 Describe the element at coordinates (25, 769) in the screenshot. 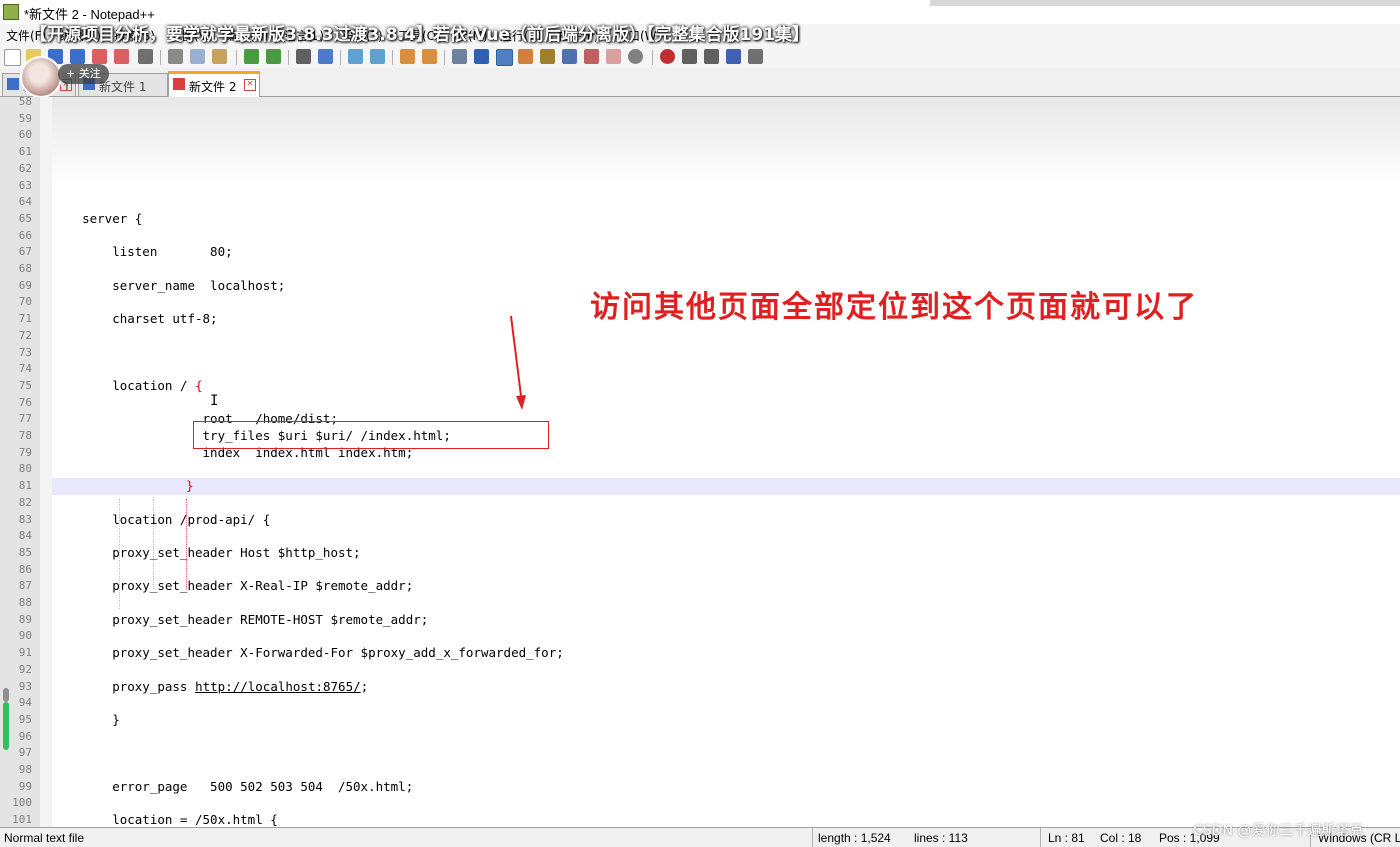

I see `line-number: 98` at that location.